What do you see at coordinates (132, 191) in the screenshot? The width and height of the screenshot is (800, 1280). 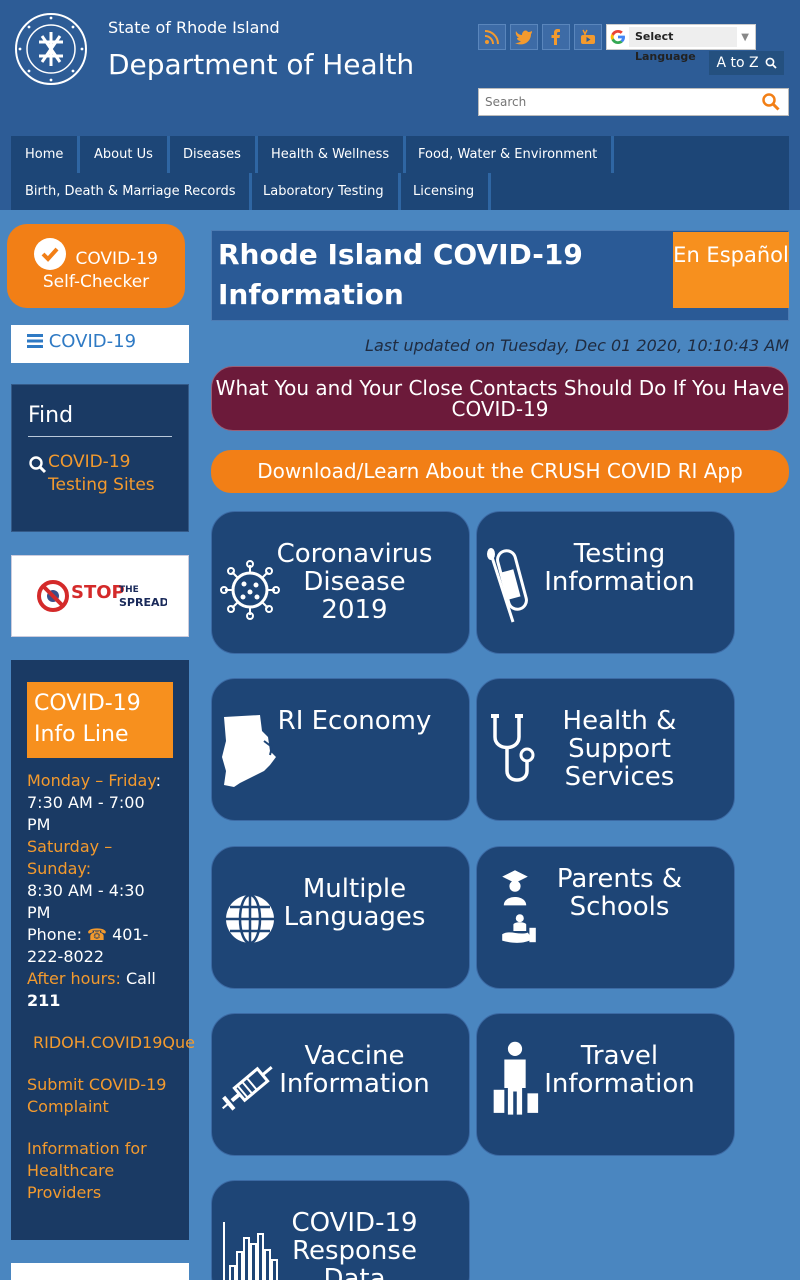 I see `nav-vital-records: Birth, Death & Marriage Records` at bounding box center [132, 191].